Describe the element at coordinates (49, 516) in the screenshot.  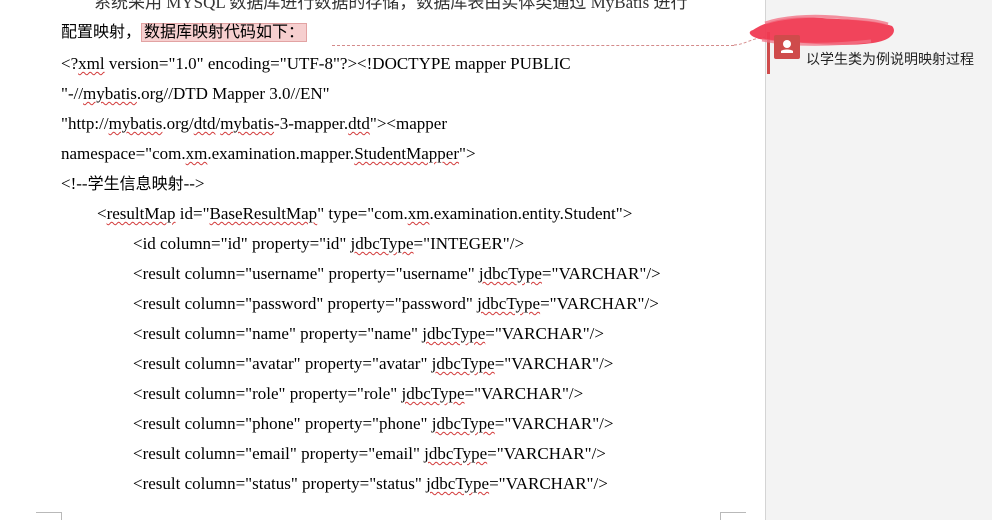
I see `page-corner-mark-left` at that location.